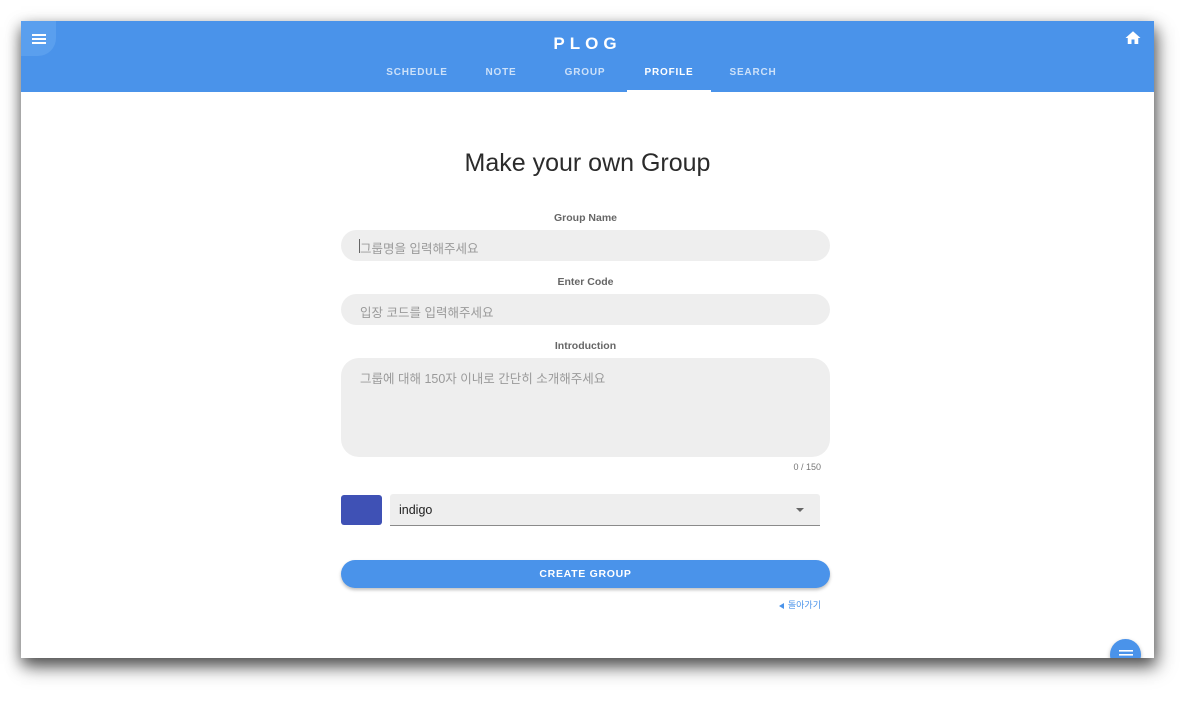  Describe the element at coordinates (427, 313) in the screenshot. I see `code-placeholder: 입장 코드를 입력해주세요` at that location.